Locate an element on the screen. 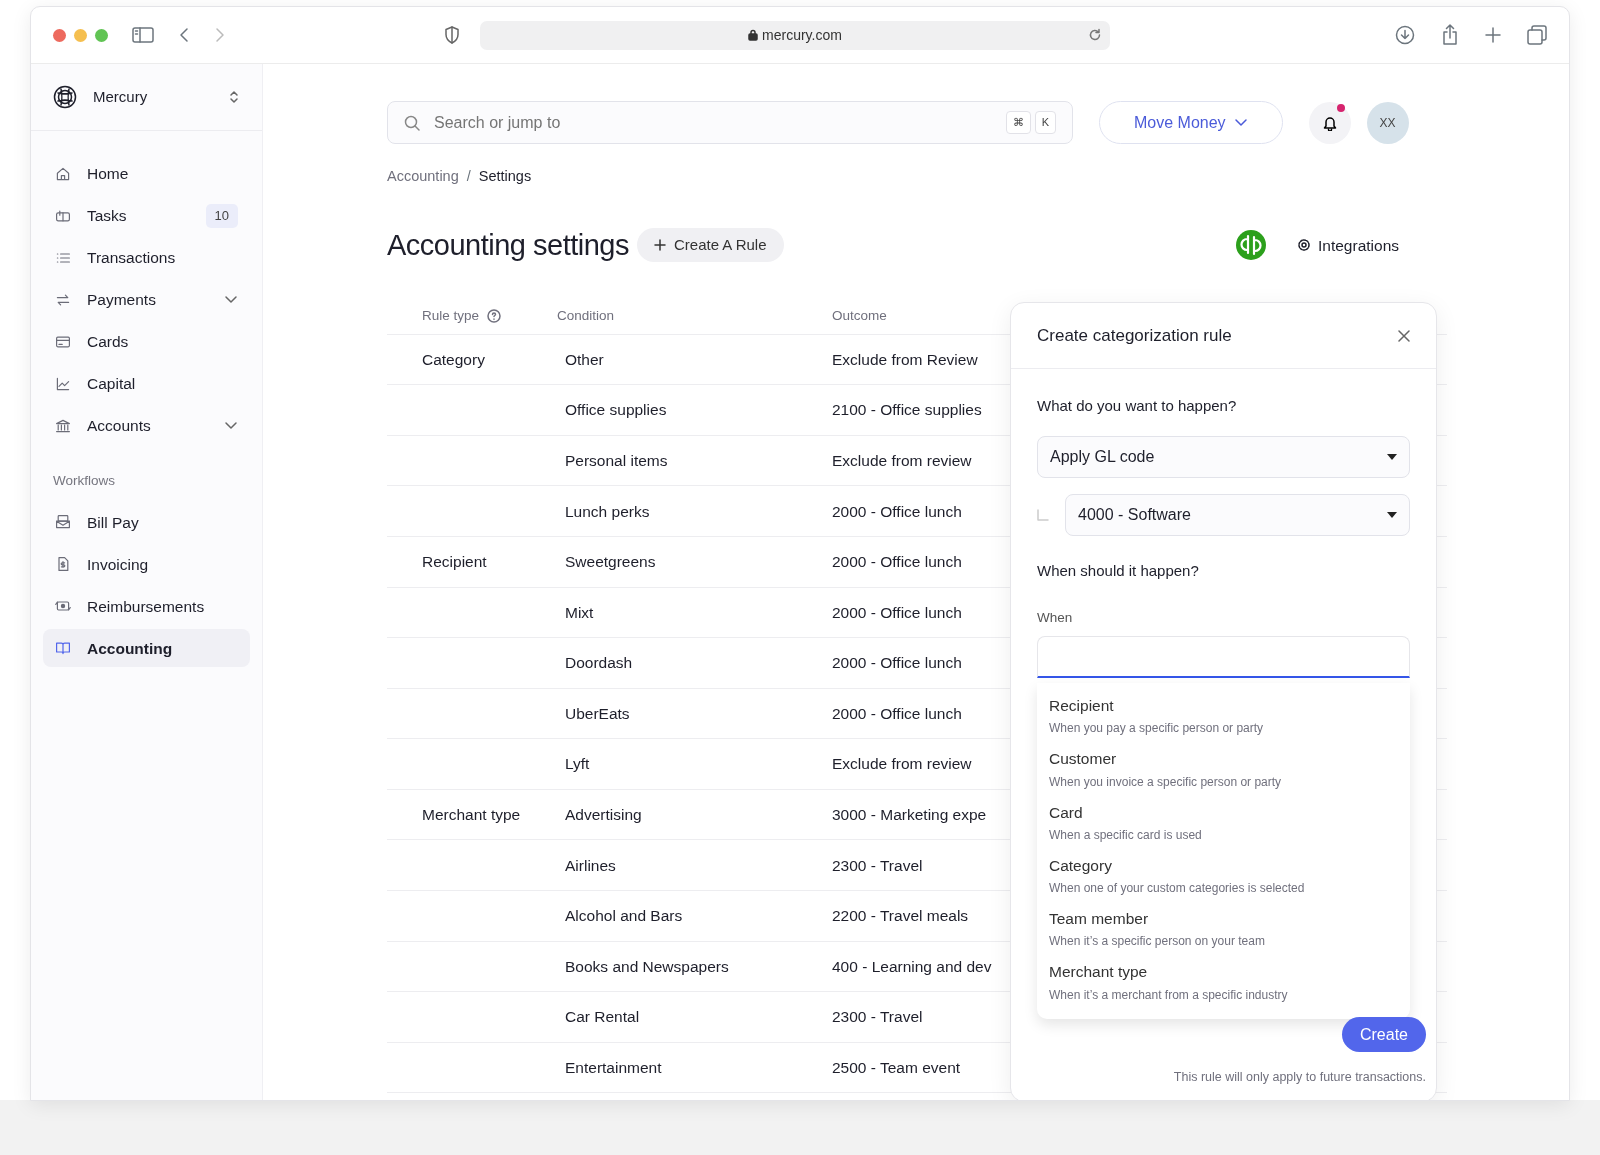 The width and height of the screenshot is (1600, 1155). close-button is located at coordinates (1404, 335).